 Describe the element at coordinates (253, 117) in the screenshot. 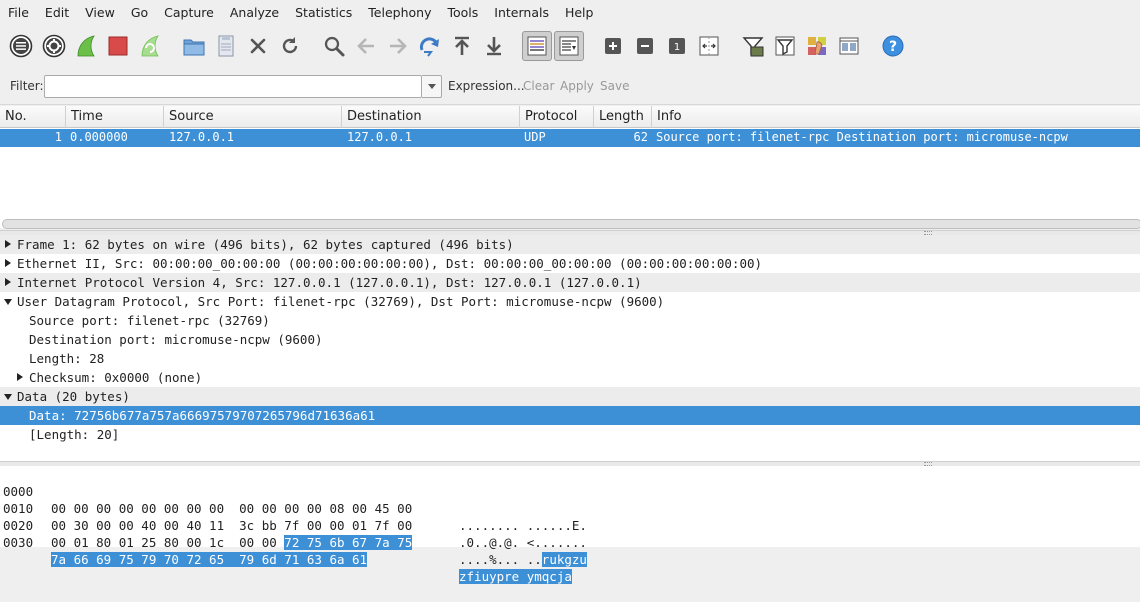

I see `column-header-source: Source` at that location.